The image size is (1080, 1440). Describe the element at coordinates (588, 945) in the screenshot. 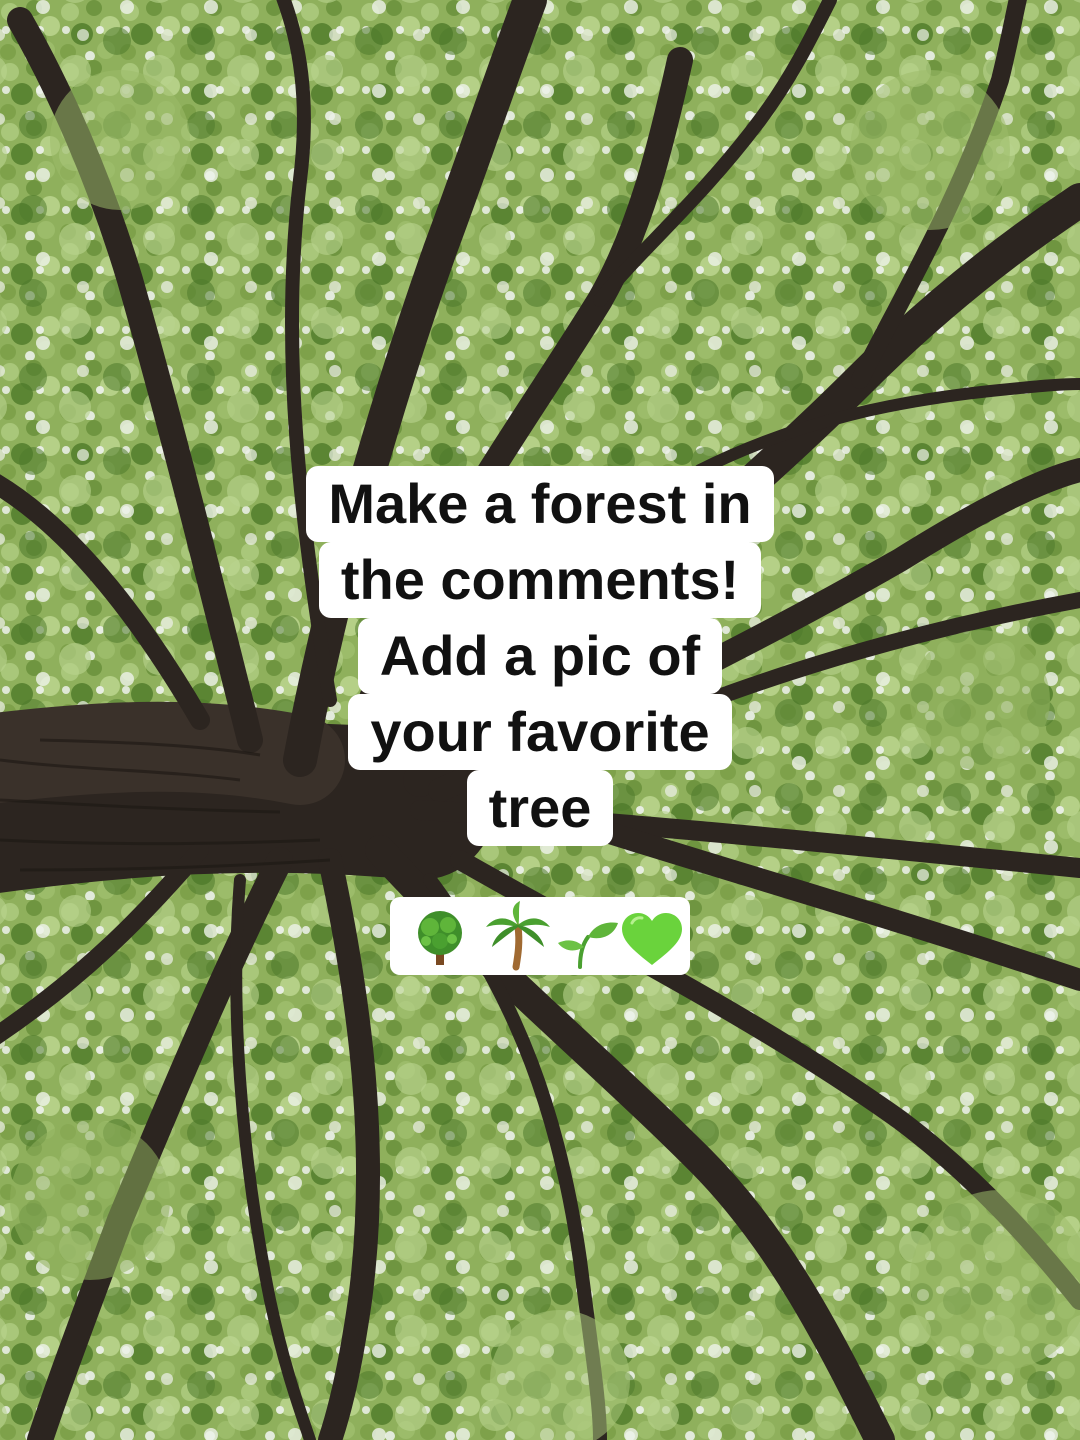

I see `seedling-icon` at that location.